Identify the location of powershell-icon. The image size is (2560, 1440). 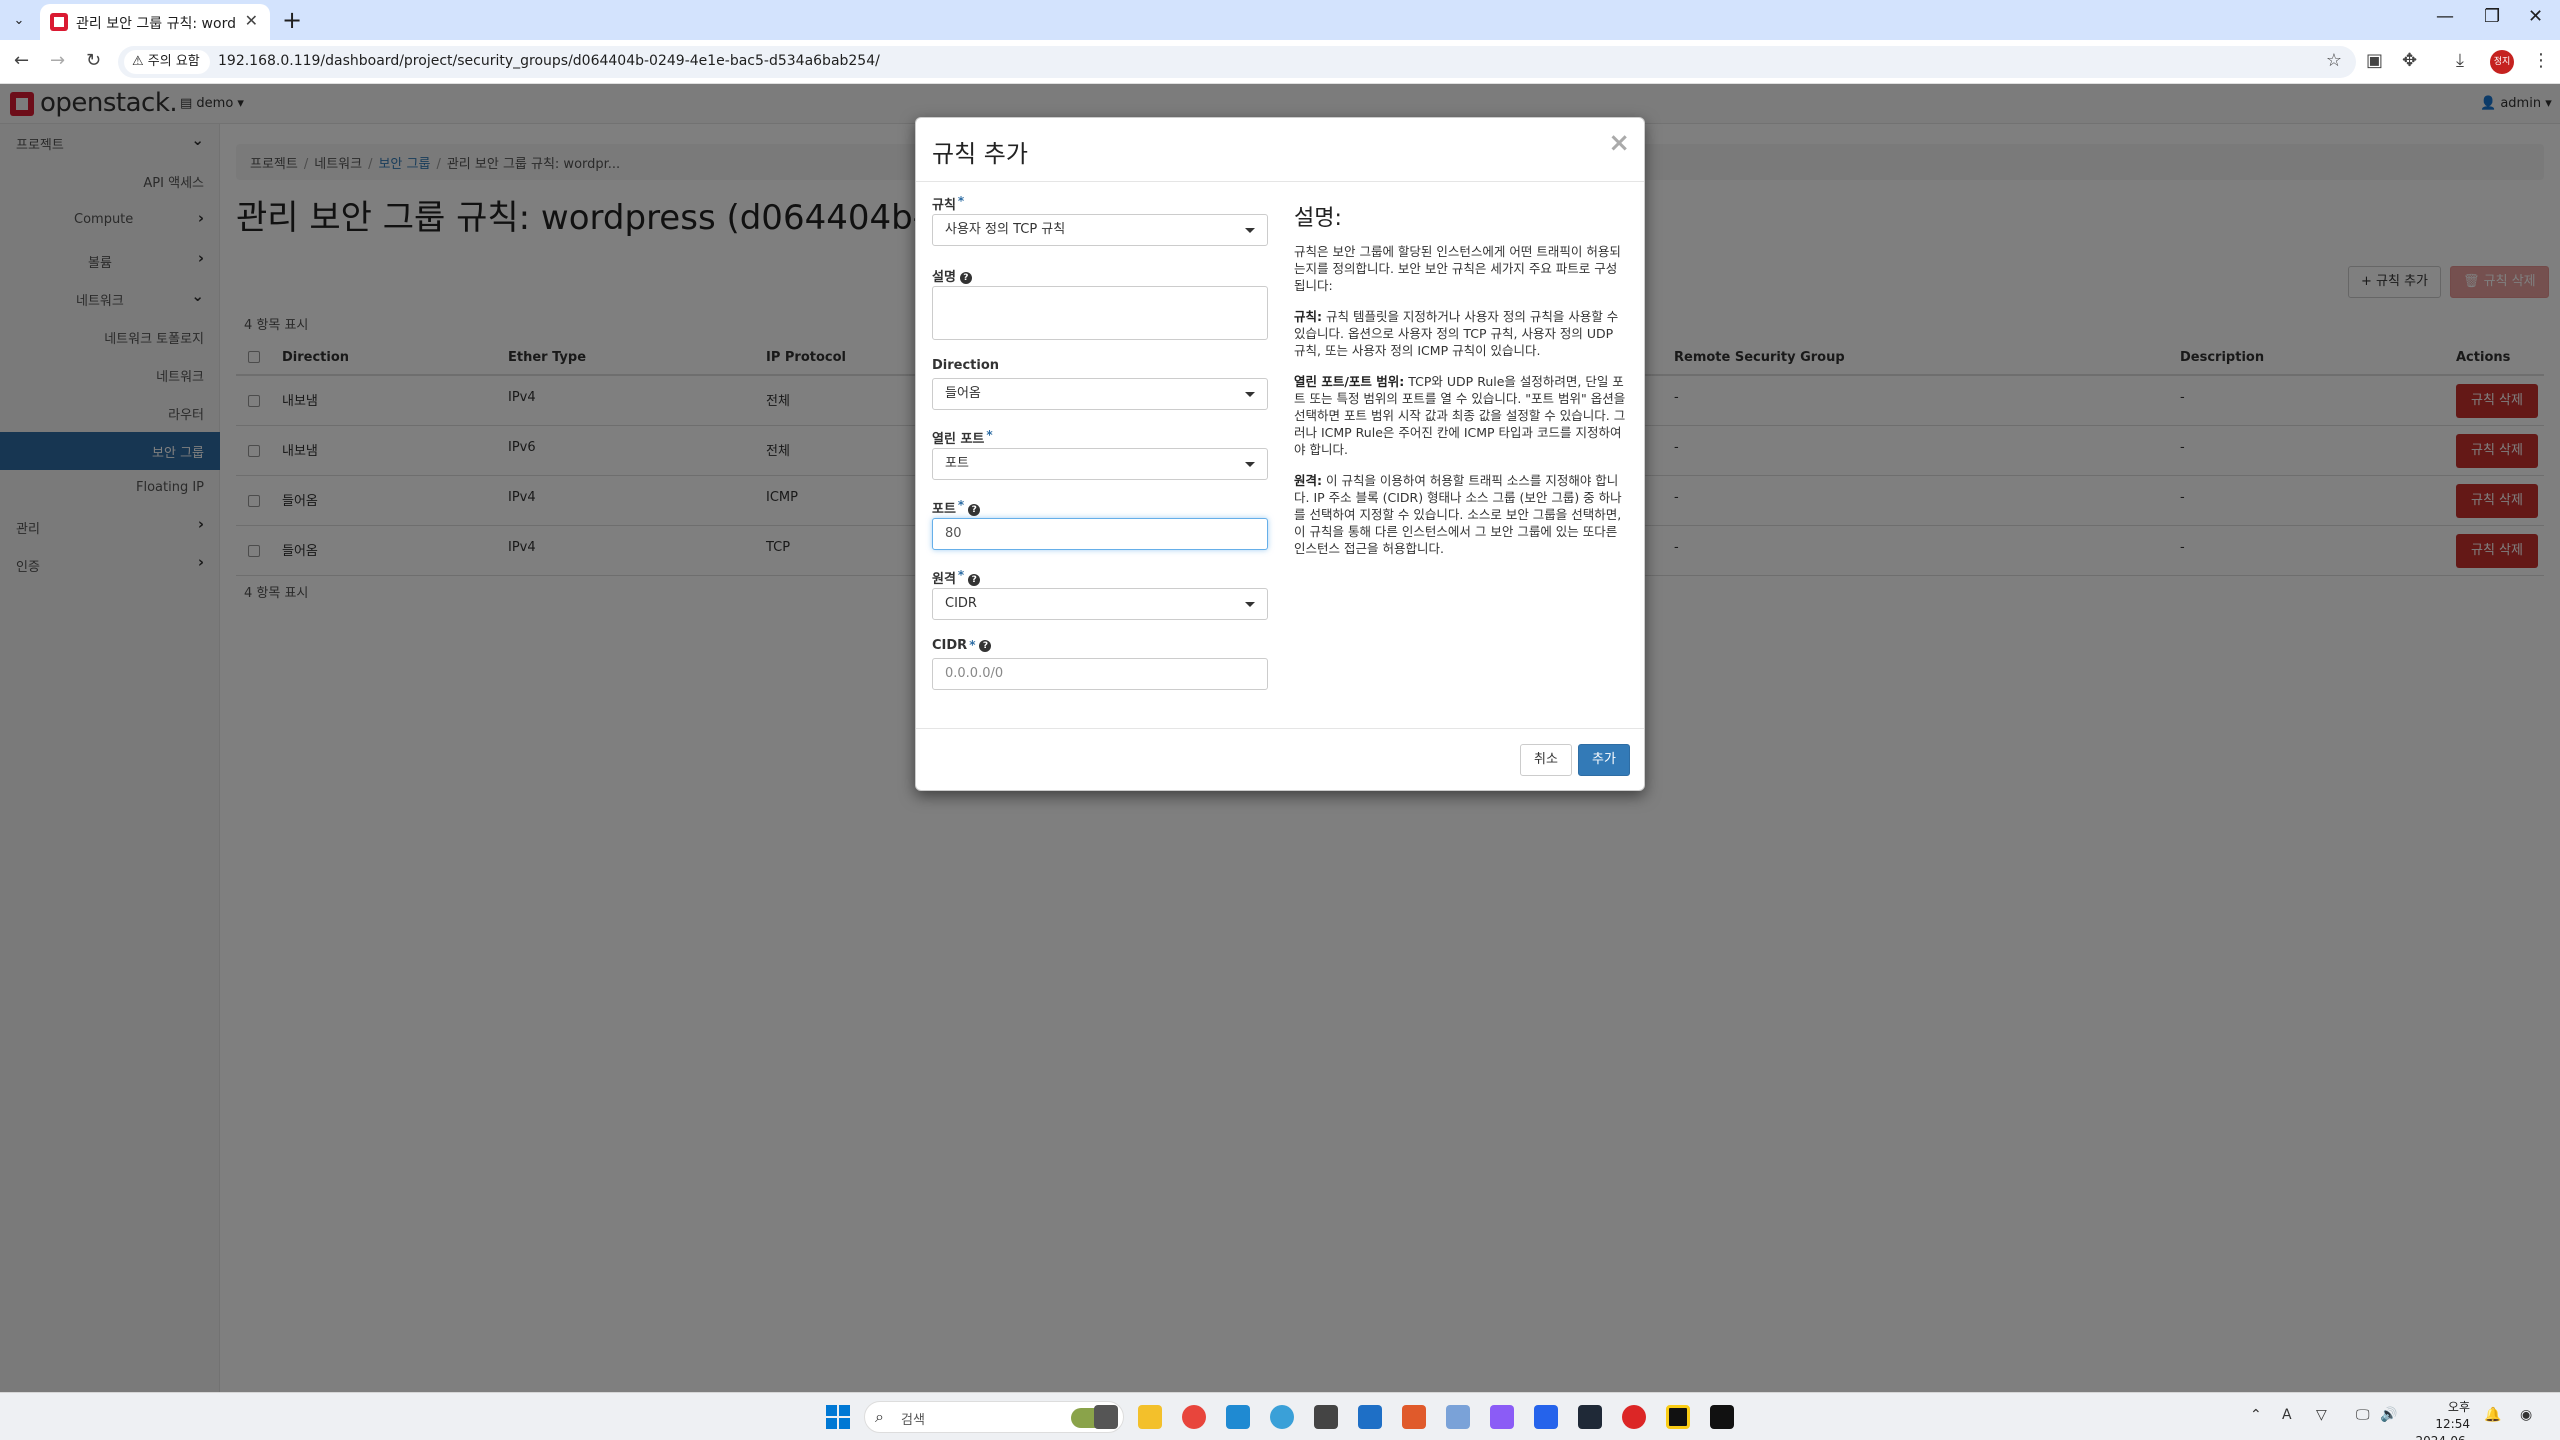
(1546, 1417).